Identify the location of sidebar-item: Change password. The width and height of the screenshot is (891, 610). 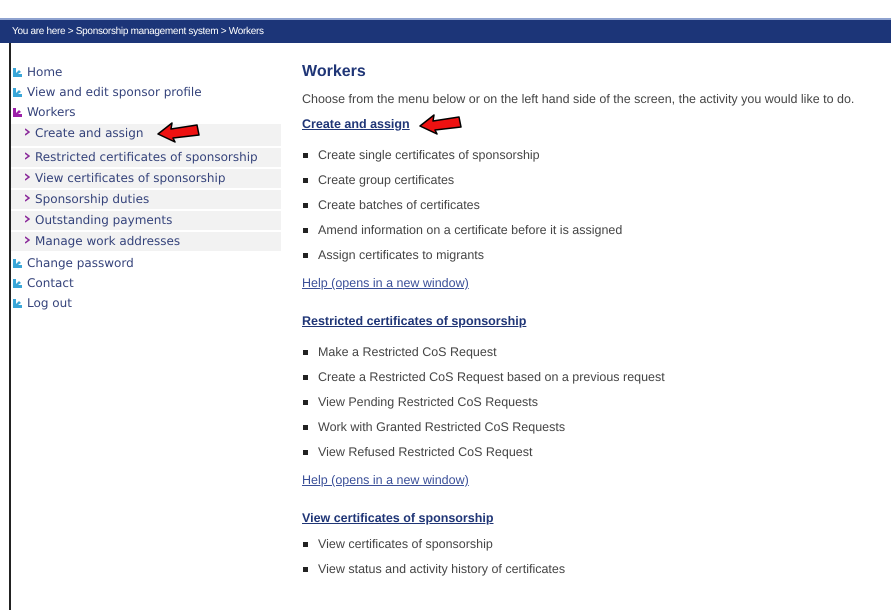
(80, 263).